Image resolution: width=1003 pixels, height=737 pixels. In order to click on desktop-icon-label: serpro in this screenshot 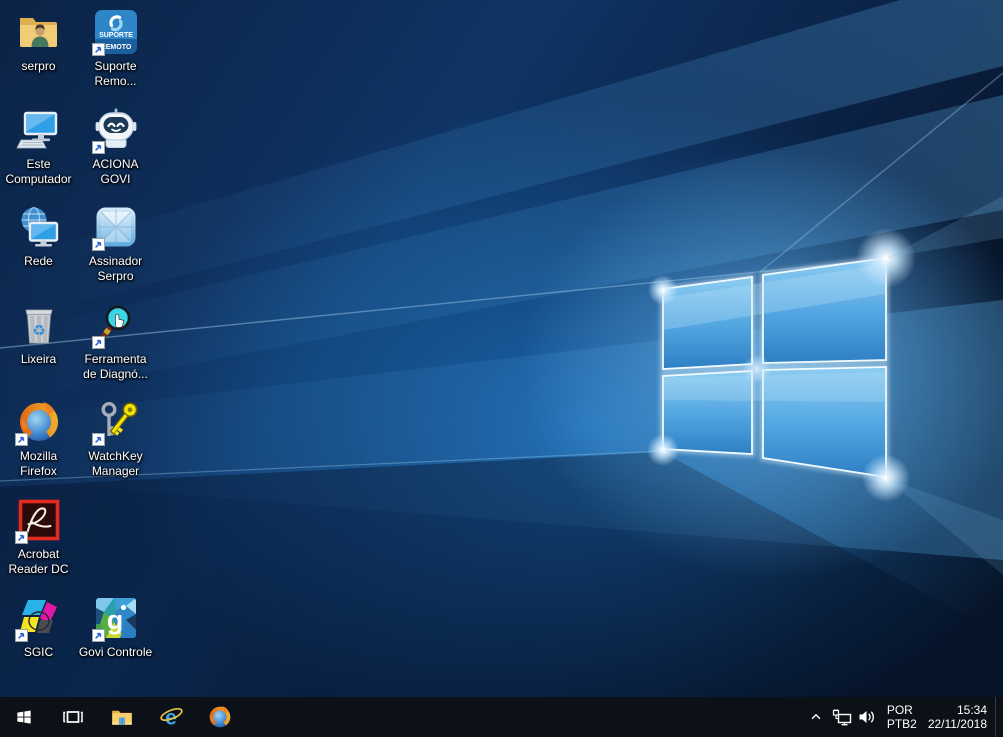, I will do `click(38, 66)`.